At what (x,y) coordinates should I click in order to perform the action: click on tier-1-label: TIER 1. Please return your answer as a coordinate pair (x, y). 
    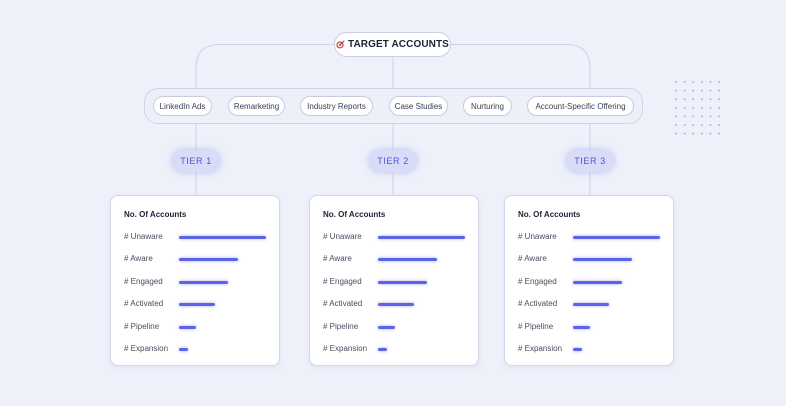
    Looking at the image, I should click on (196, 161).